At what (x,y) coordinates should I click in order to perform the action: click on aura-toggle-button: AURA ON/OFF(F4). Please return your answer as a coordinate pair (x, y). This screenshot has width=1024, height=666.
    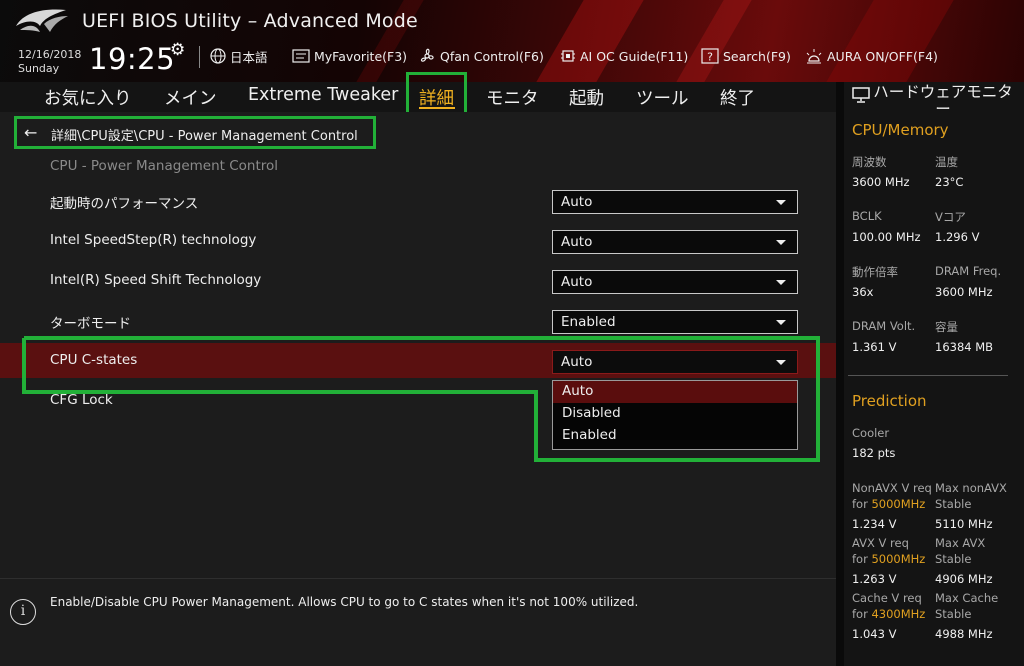
    Looking at the image, I should click on (871, 56).